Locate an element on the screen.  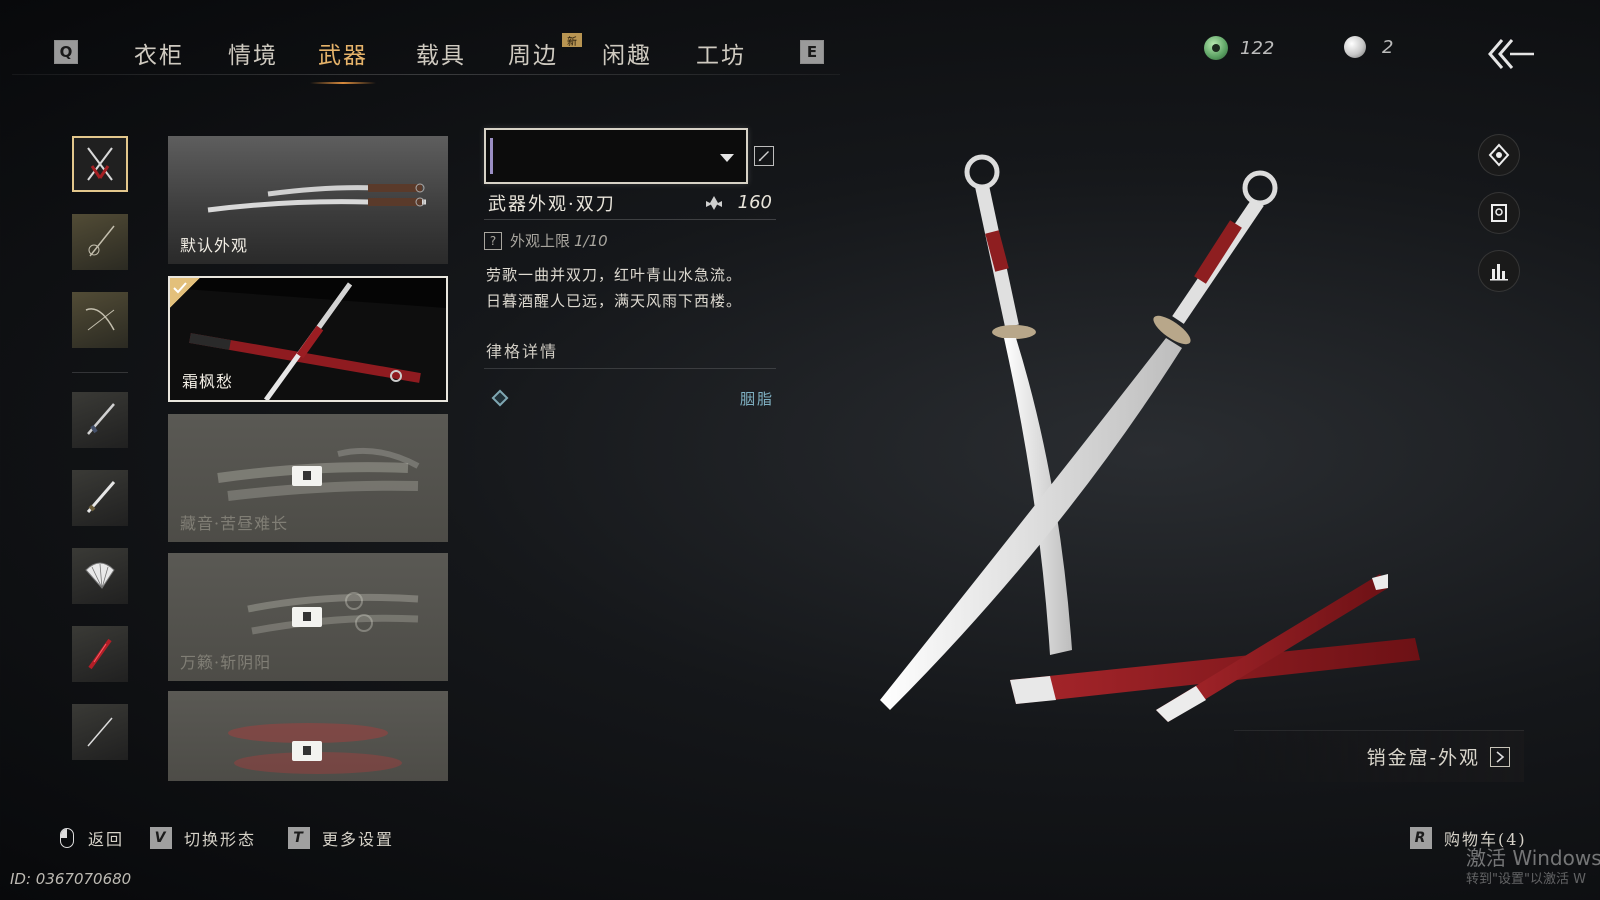
description-line: 日暮酒醒人已远，满天风雨下西楼。 is located at coordinates (614, 301).